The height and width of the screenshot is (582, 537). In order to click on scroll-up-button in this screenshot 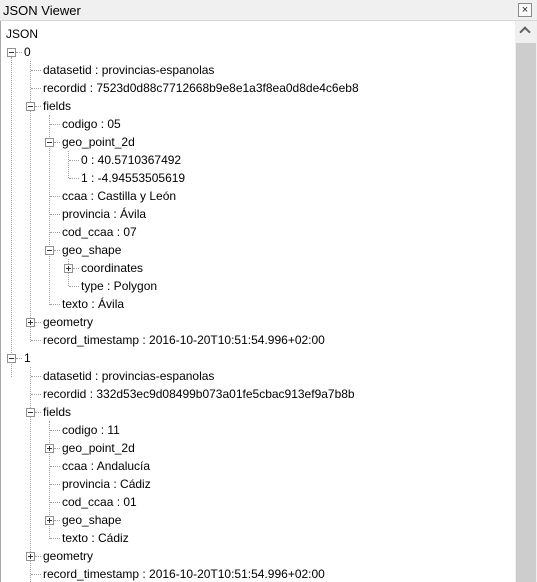, I will do `click(526, 32)`.